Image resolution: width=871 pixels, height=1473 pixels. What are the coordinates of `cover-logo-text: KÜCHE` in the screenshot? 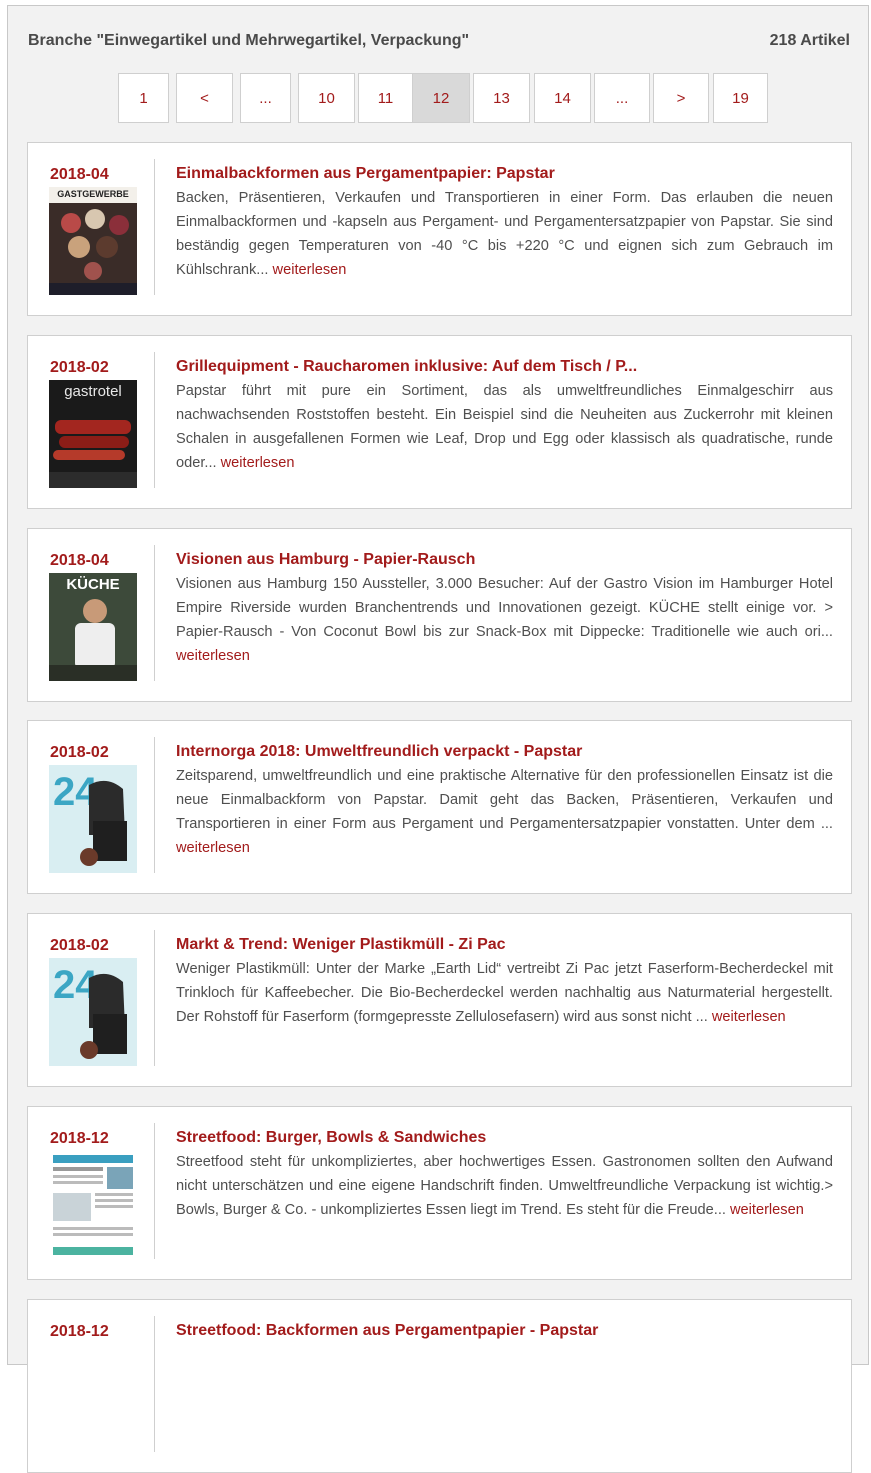 It's located at (92, 584).